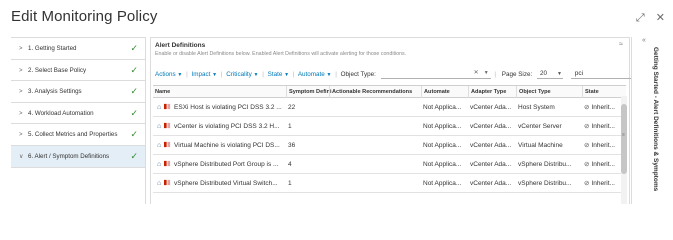 The width and height of the screenshot is (673, 240). What do you see at coordinates (180, 45) in the screenshot?
I see `section-title: Alert Definitions` at bounding box center [180, 45].